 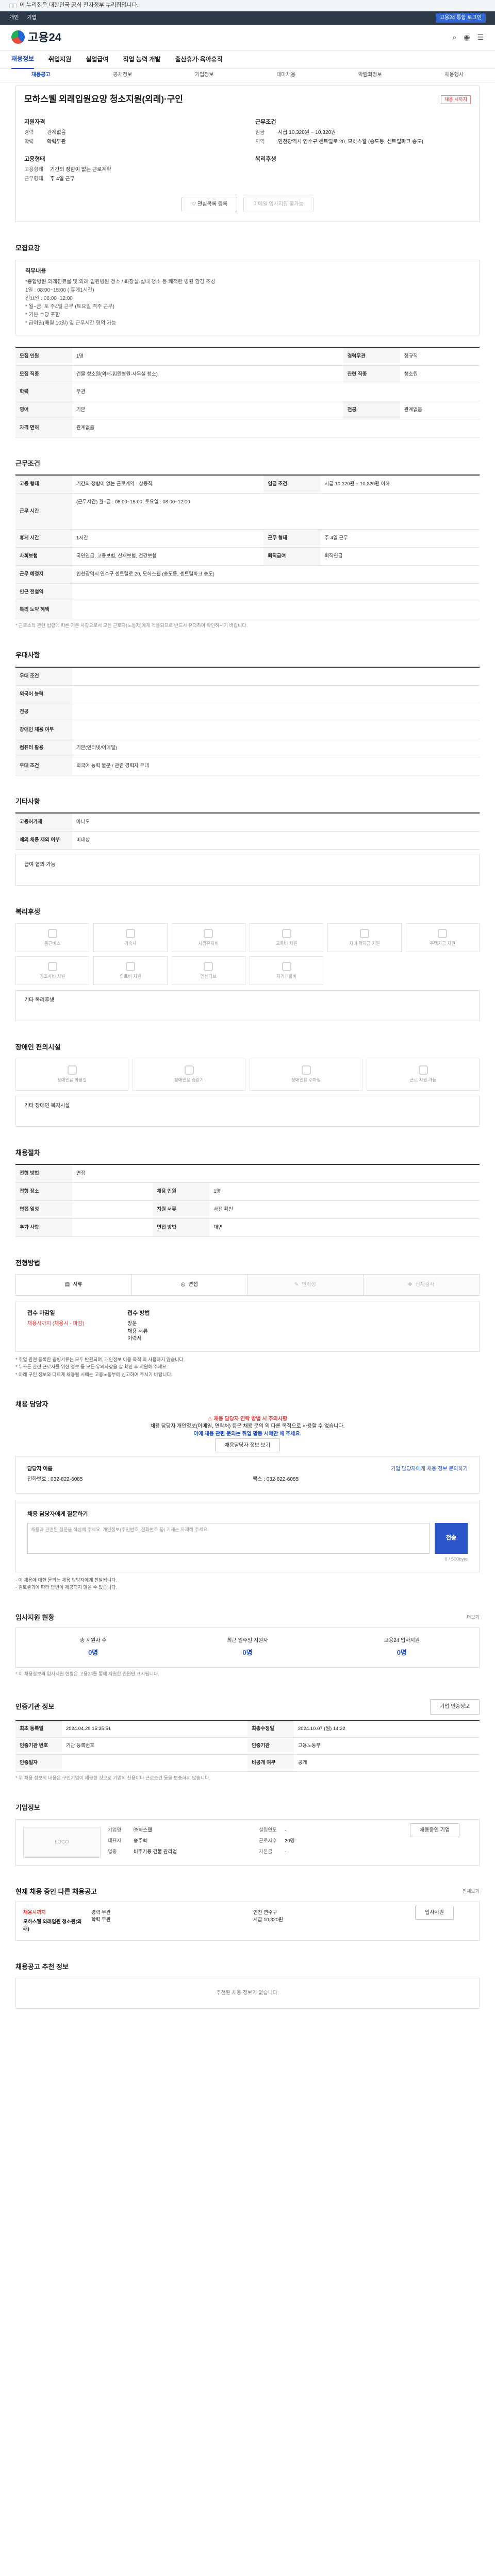 I want to click on send-question-button: 전송, so click(x=451, y=1538).